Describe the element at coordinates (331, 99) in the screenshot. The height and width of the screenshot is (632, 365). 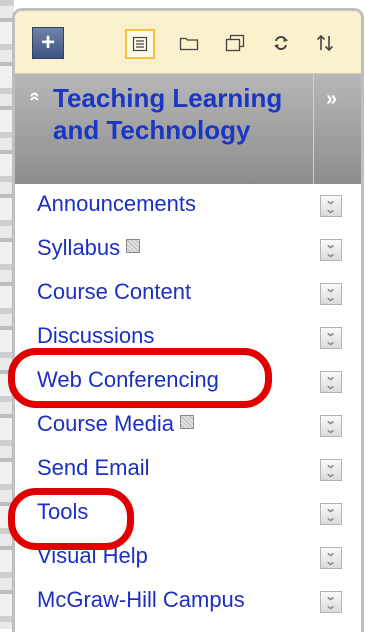
I see `expand-menu-icon: »` at that location.